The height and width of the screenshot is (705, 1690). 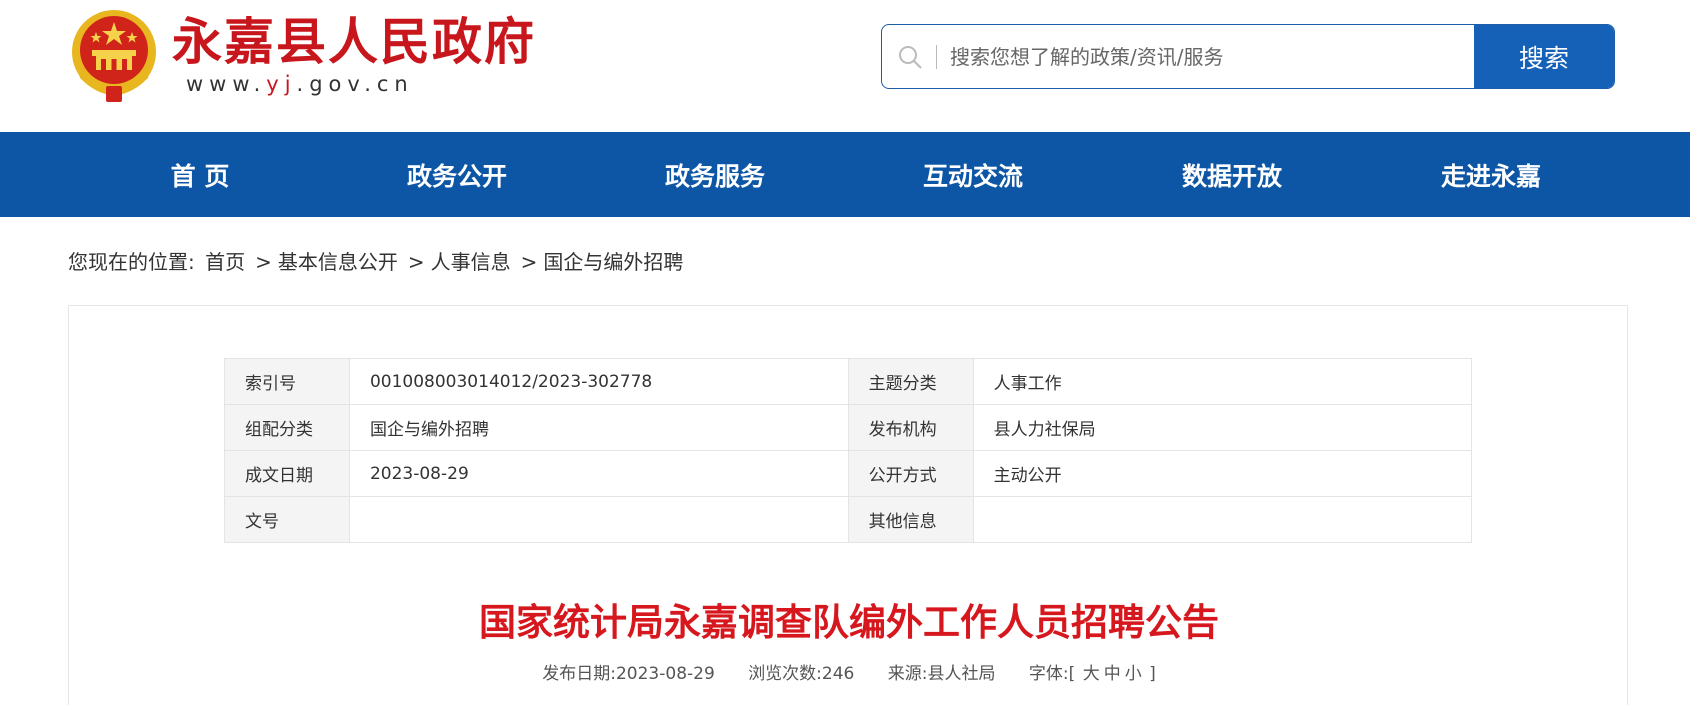 I want to click on font-size-control: 字体:[ 大中小 ], so click(x=1092, y=674).